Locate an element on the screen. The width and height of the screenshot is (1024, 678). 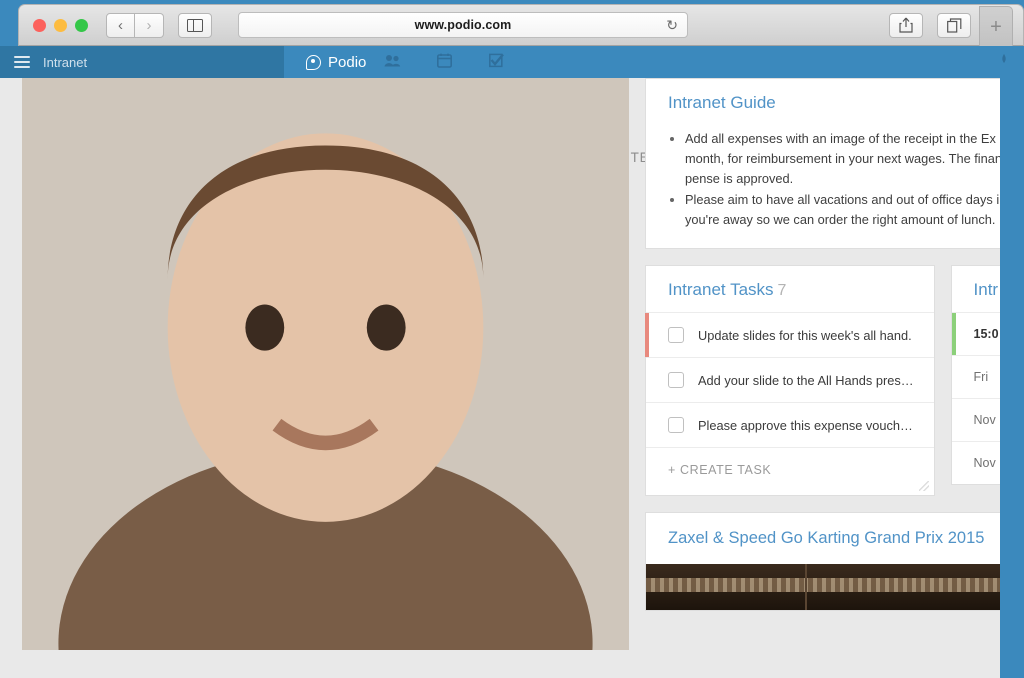
sidebar-toggle-icon is located at coordinates (195, 25).